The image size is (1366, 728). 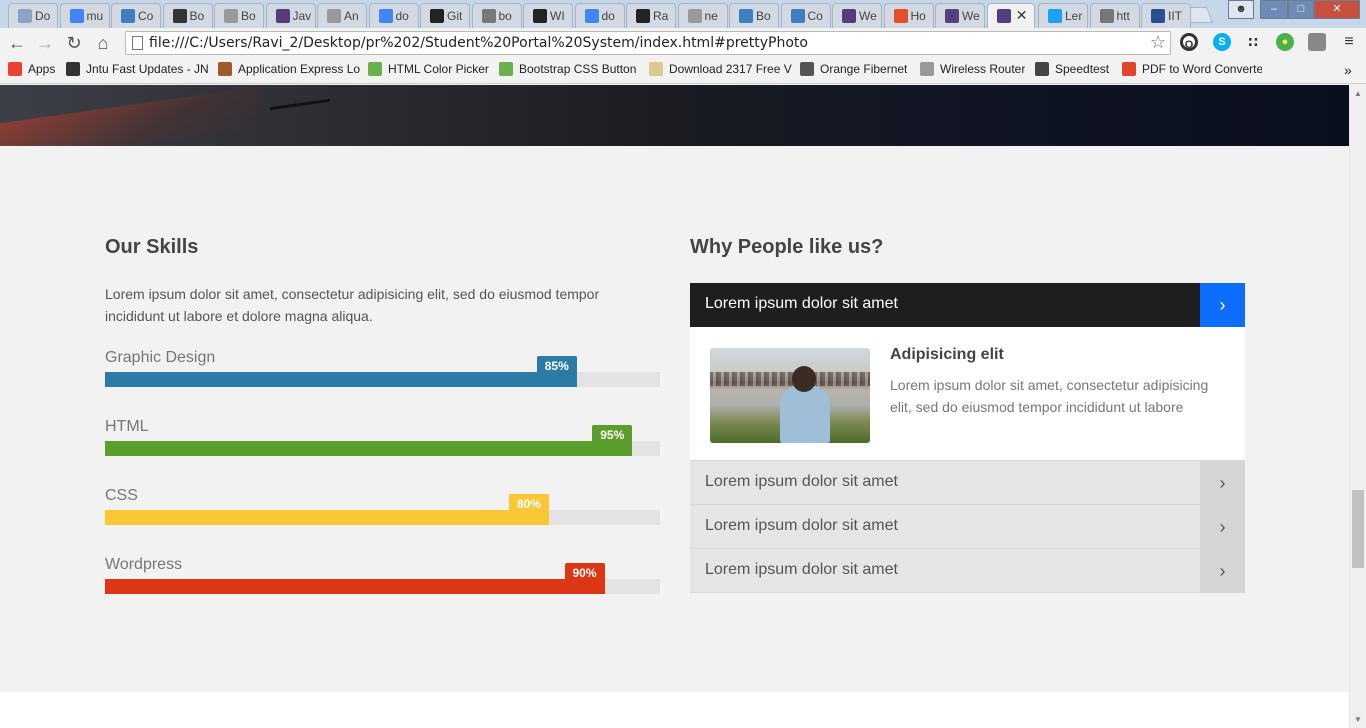 What do you see at coordinates (1166, 15) in the screenshot?
I see `browser-tab: IIT` at bounding box center [1166, 15].